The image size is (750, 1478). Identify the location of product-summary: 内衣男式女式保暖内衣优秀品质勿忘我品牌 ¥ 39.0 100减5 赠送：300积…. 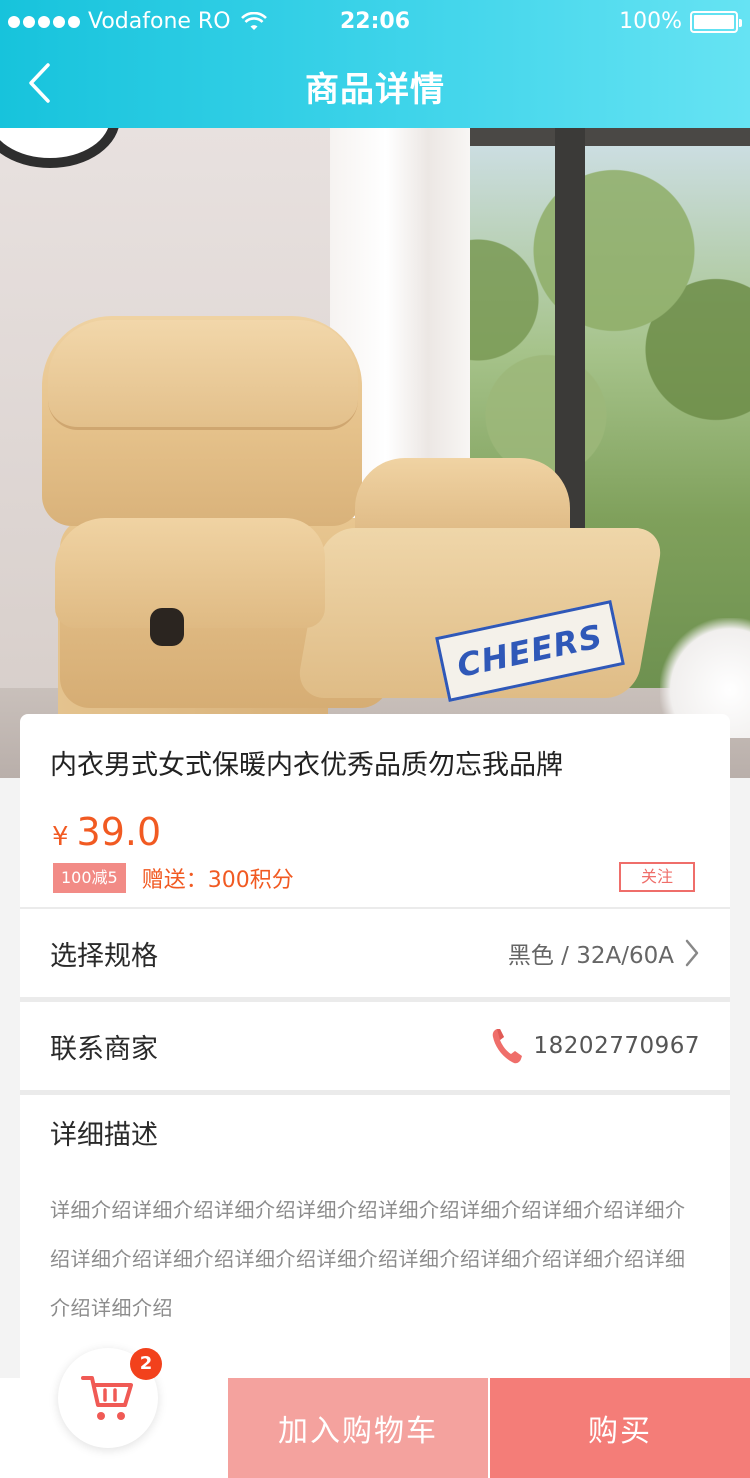
(375, 810).